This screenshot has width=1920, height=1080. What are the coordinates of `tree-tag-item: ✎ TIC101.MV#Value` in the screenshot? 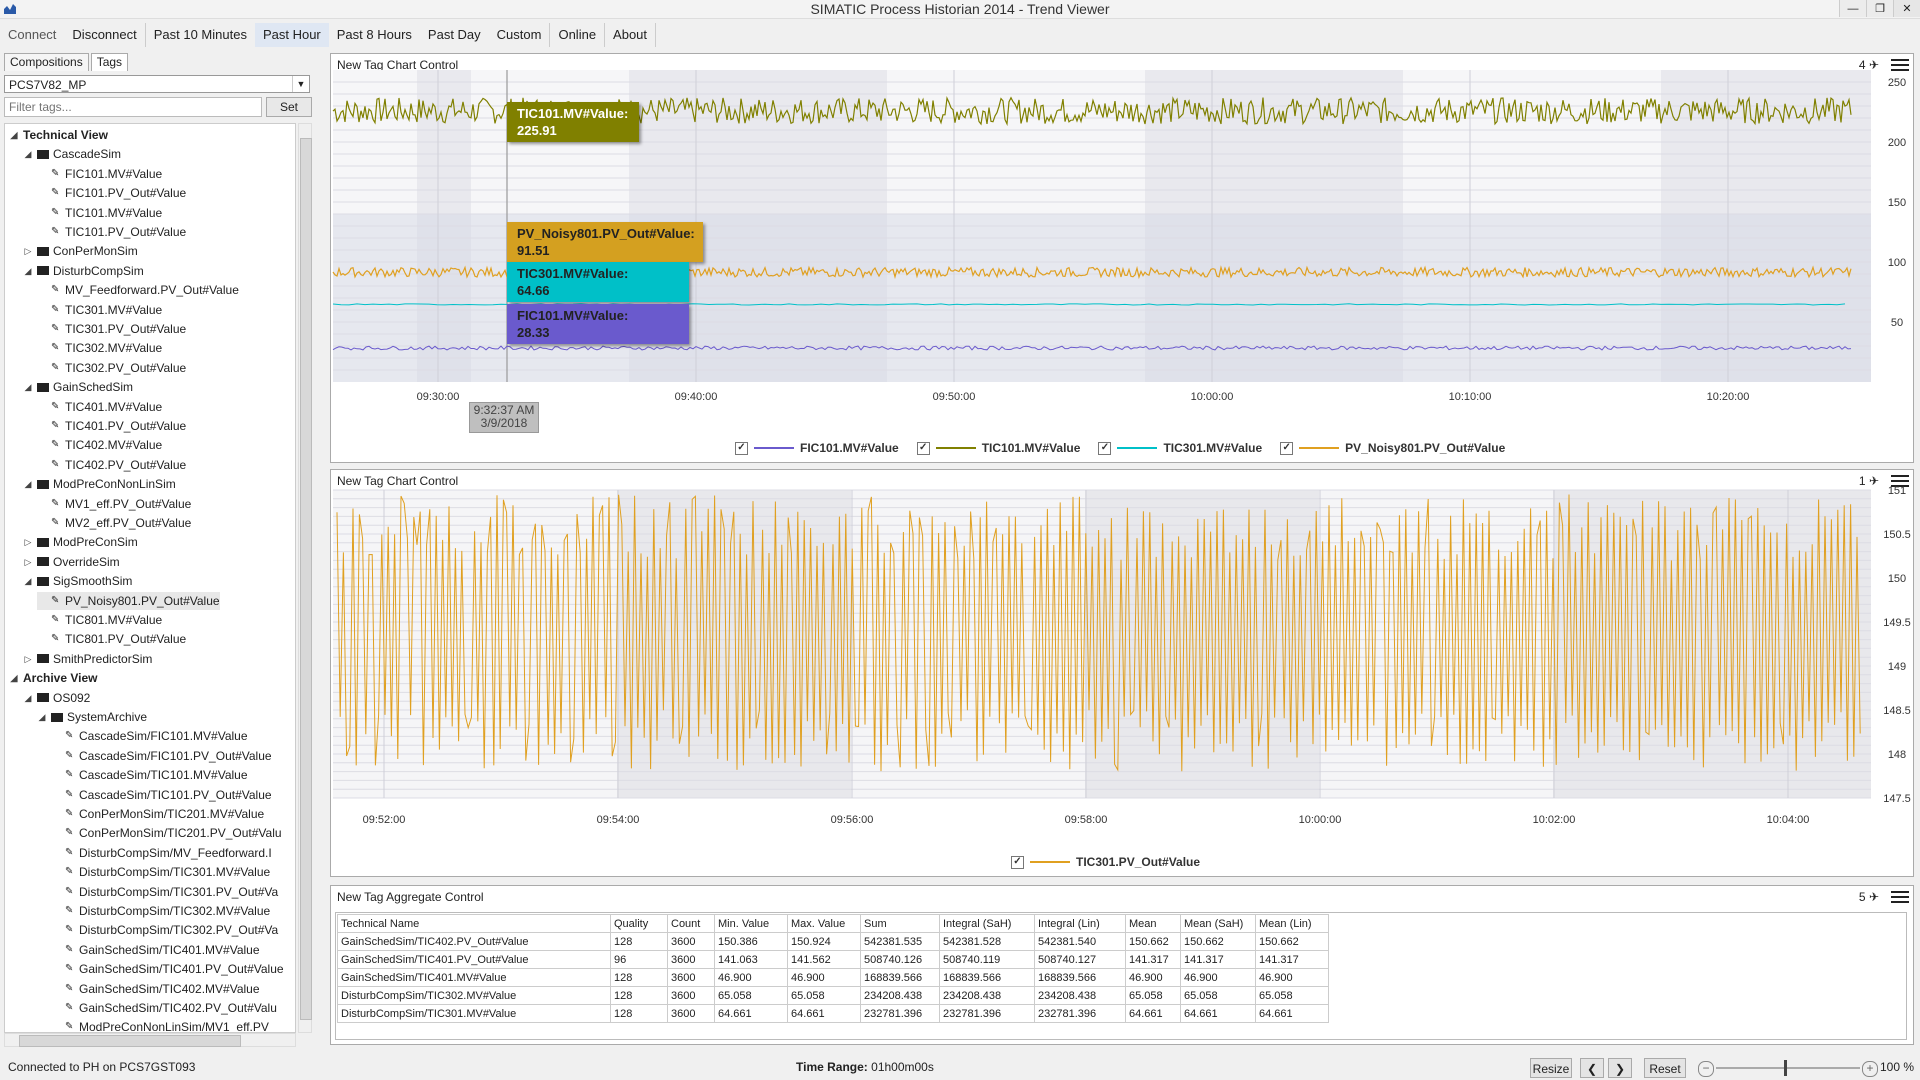 It's located at (99, 213).